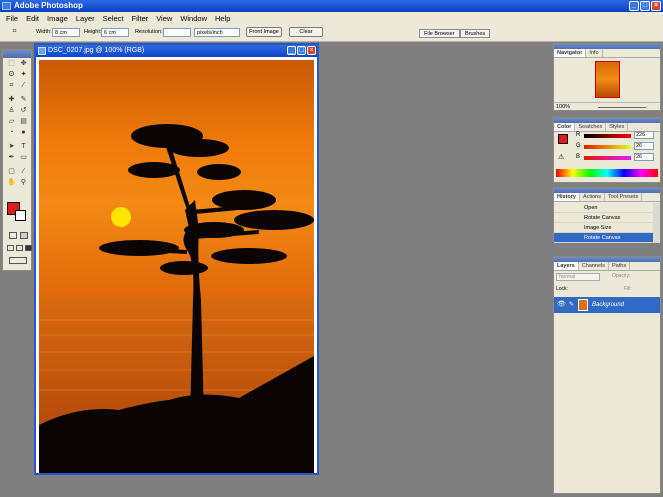 This screenshot has width=663, height=497. Describe the element at coordinates (604, 208) in the screenshot. I see `history-item: Open` at that location.